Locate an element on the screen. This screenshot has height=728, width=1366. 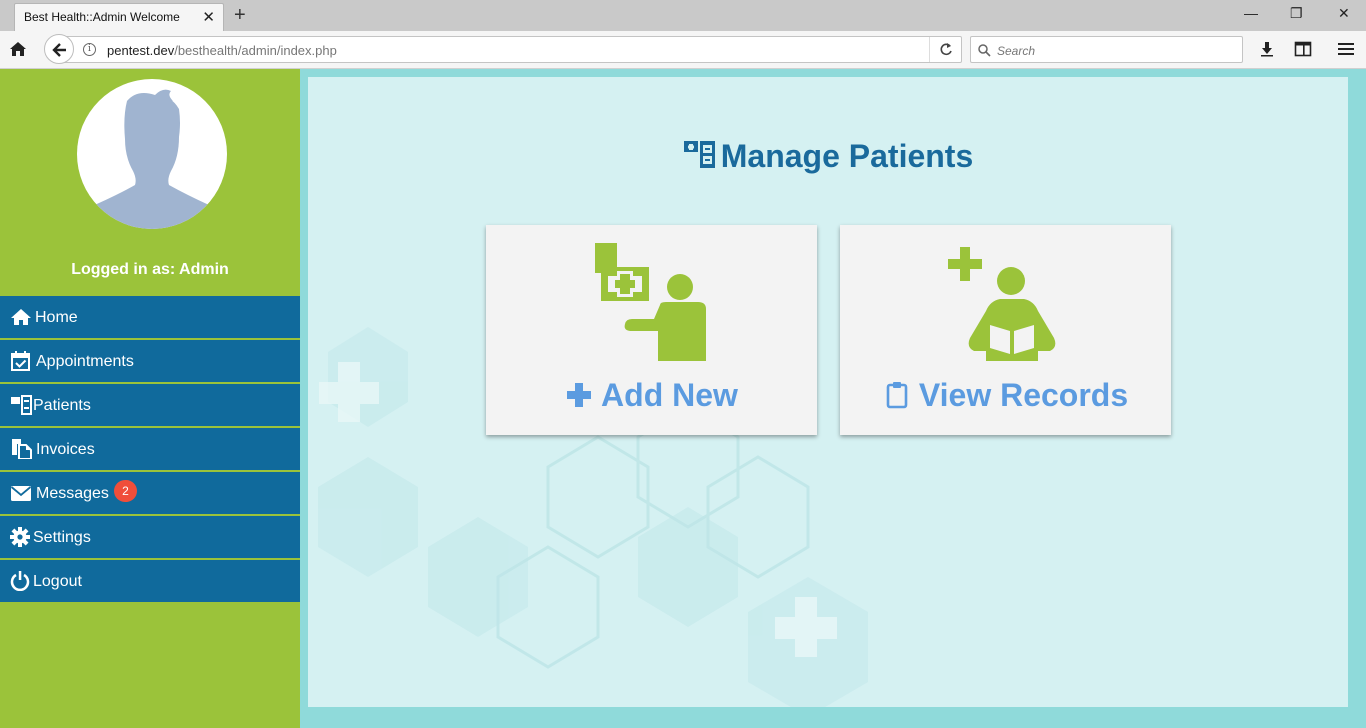
add-new-label: Add New is located at coordinates (651, 395).